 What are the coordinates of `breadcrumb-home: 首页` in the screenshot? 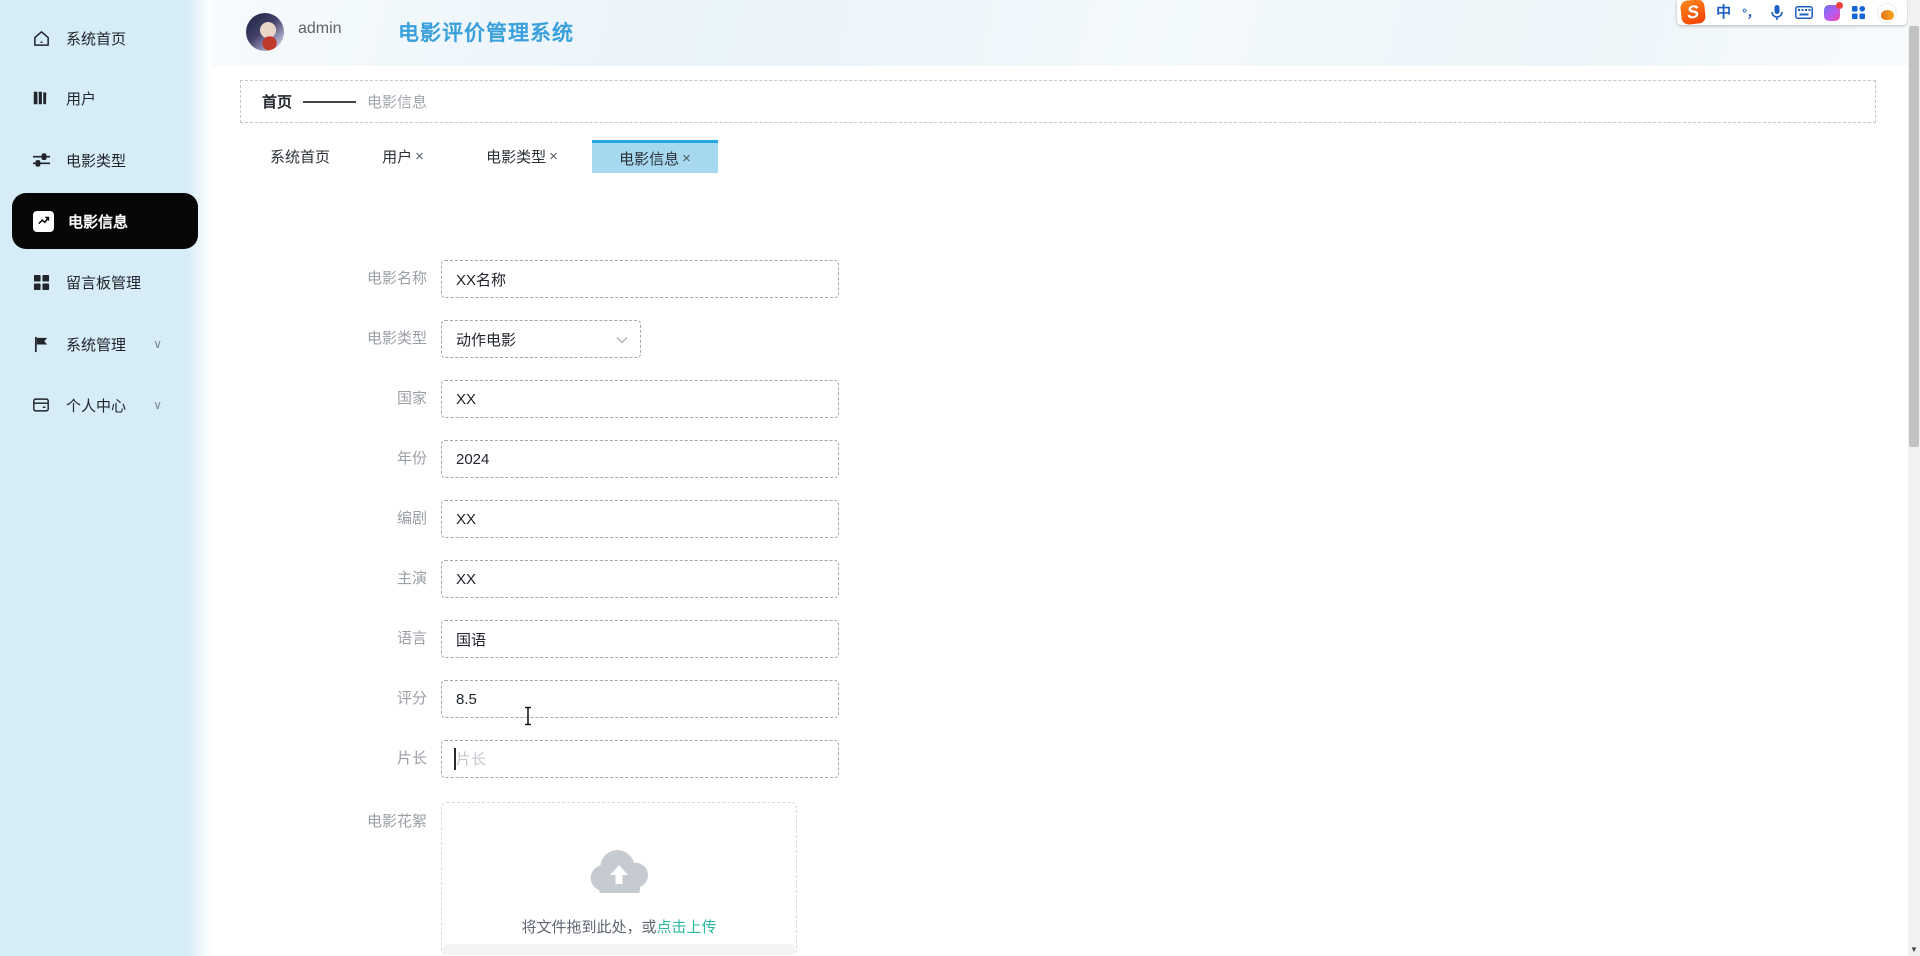 It's located at (277, 101).